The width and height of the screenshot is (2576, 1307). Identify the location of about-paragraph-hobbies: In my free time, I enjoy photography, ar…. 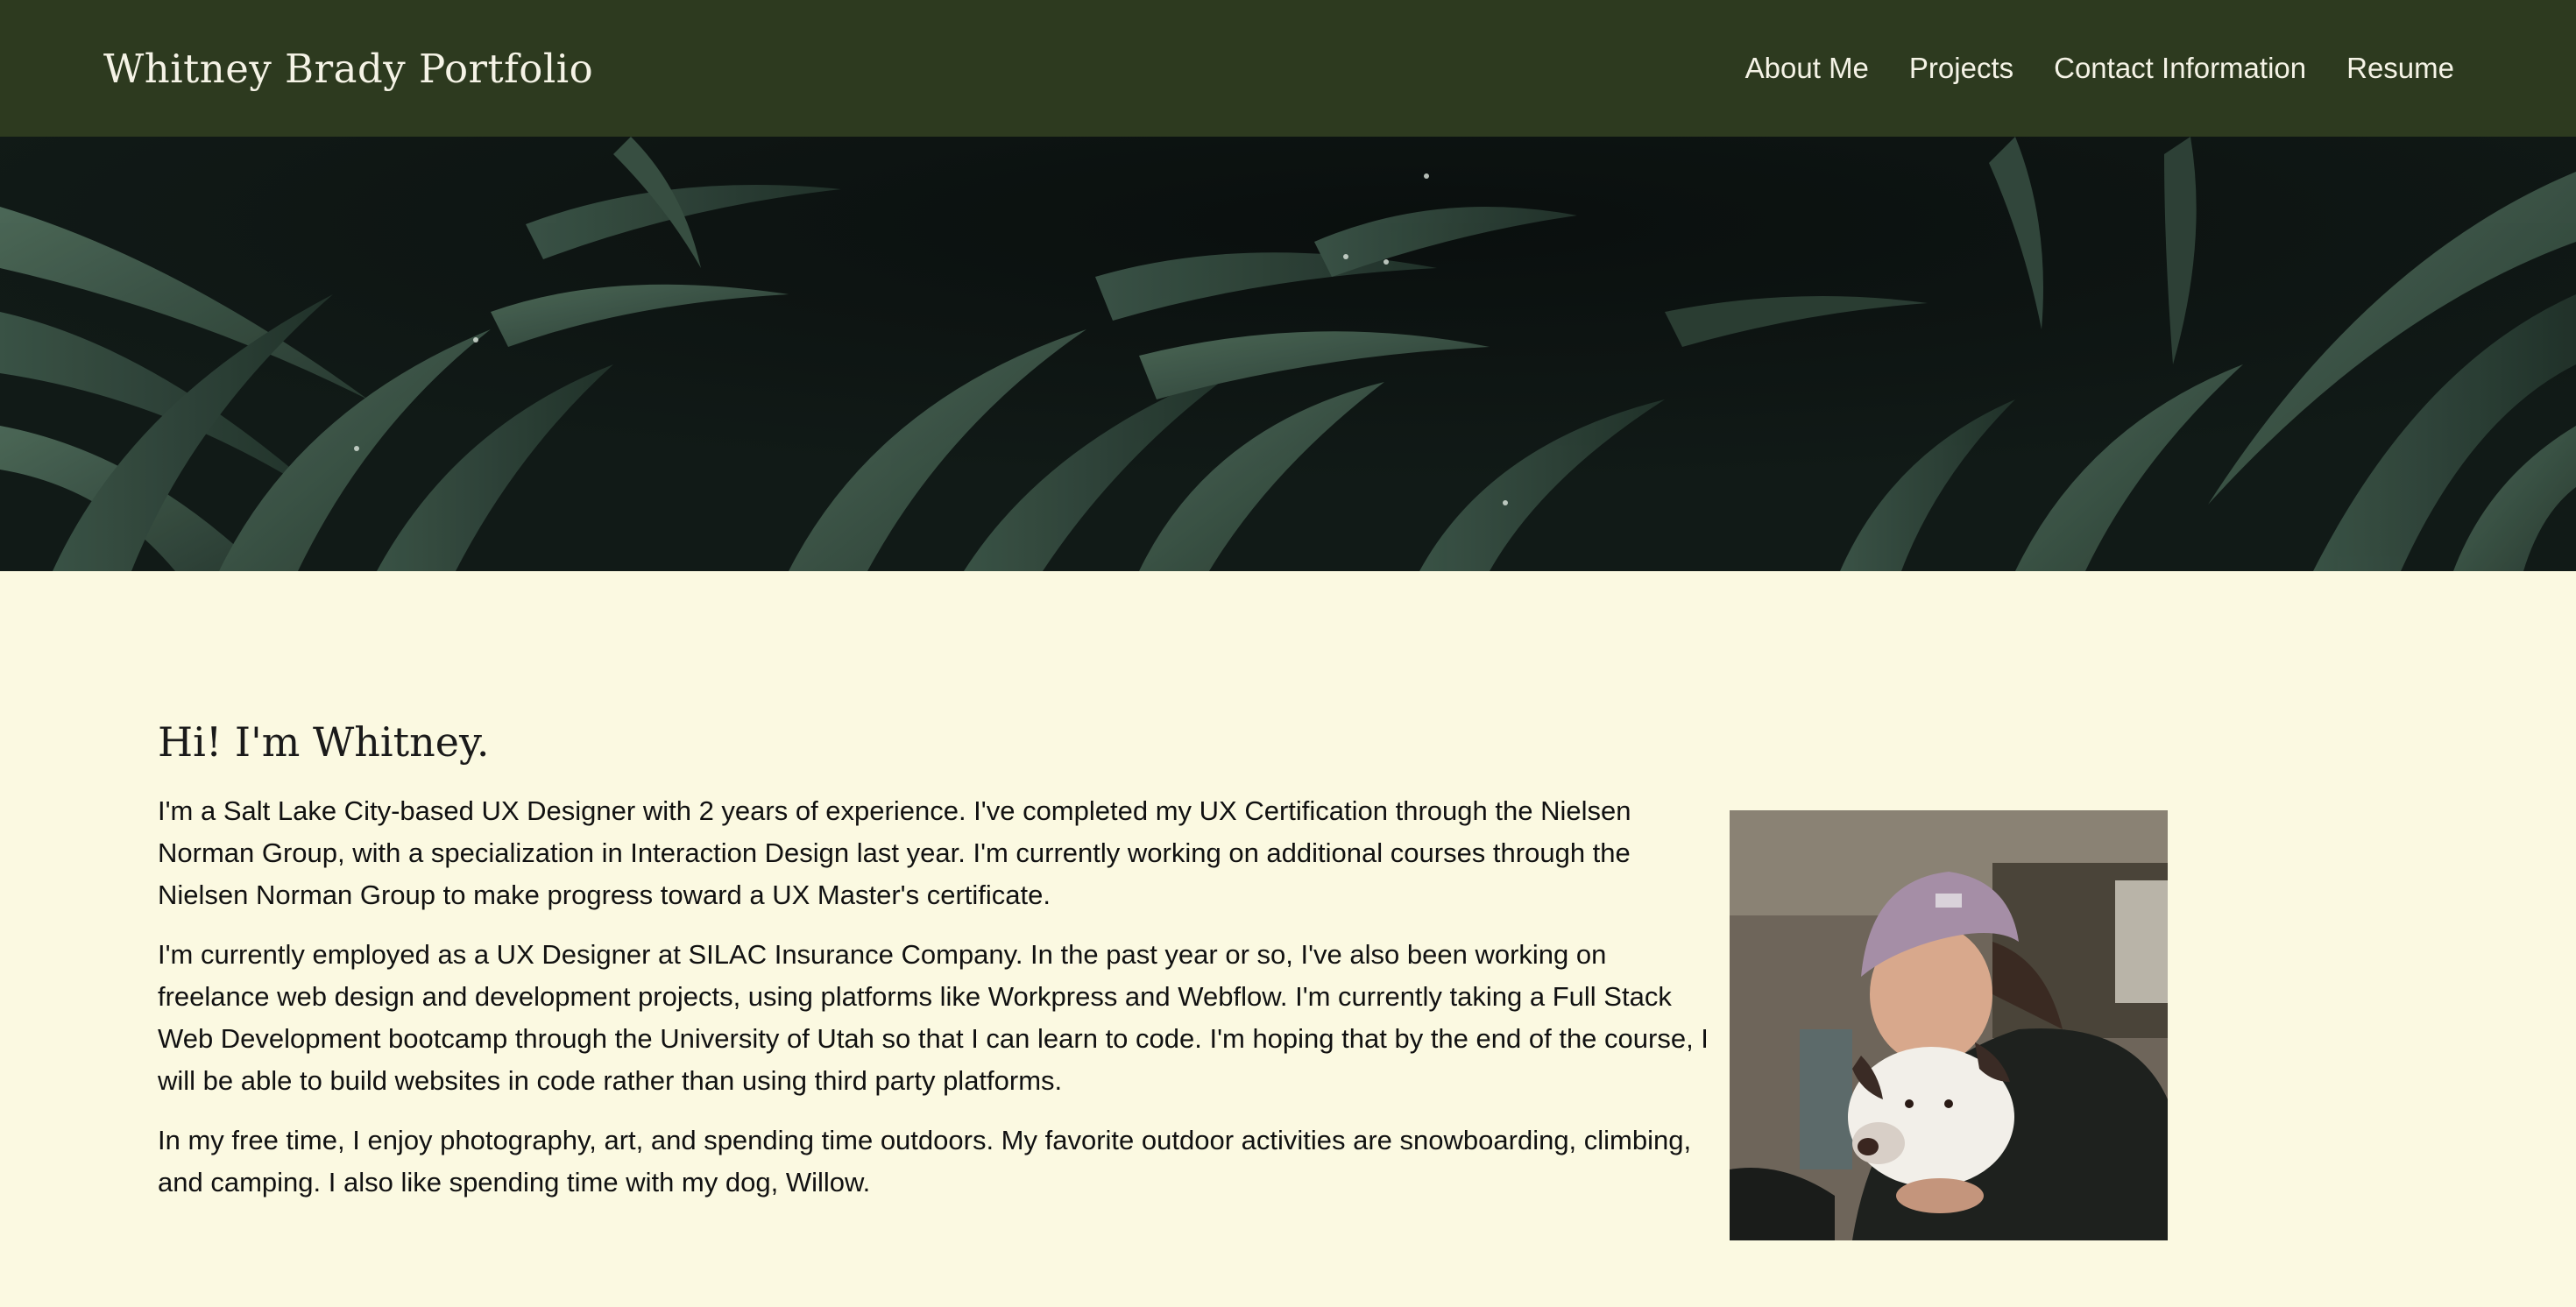
(925, 1161).